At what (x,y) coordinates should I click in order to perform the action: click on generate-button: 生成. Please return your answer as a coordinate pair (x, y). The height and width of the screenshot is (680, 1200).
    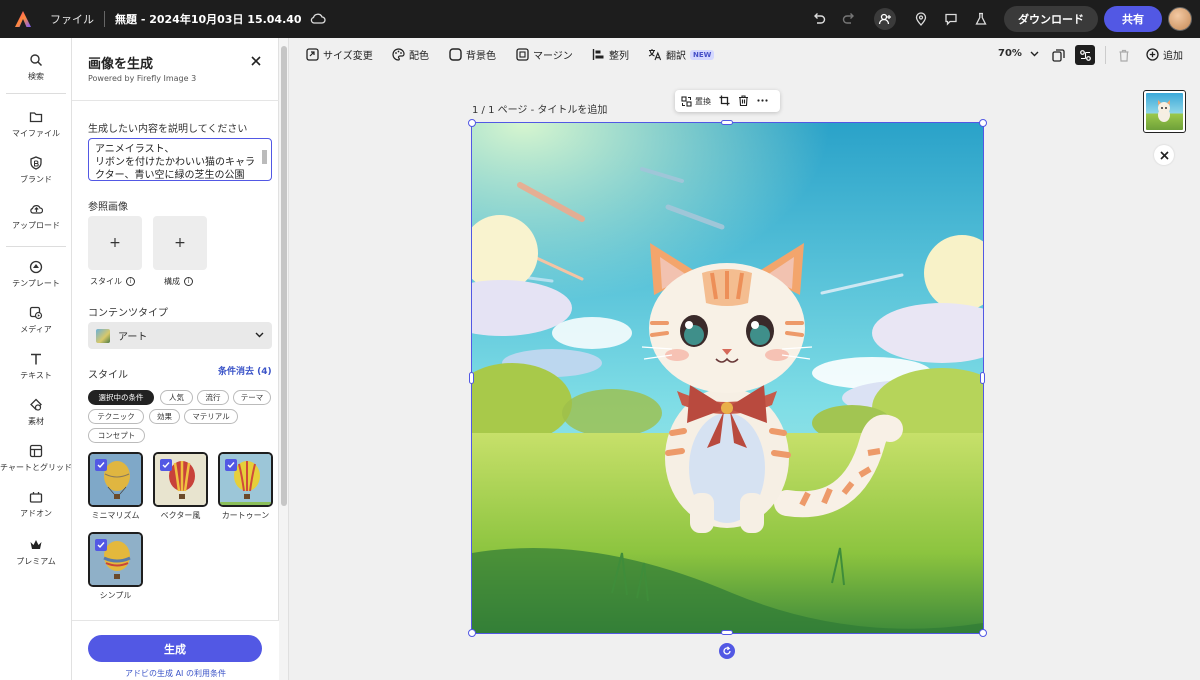
    Looking at the image, I should click on (175, 648).